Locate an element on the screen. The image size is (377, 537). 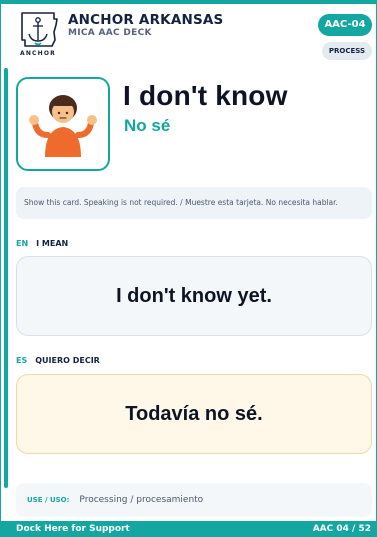
spanish-language-code: ES is located at coordinates (22, 360).